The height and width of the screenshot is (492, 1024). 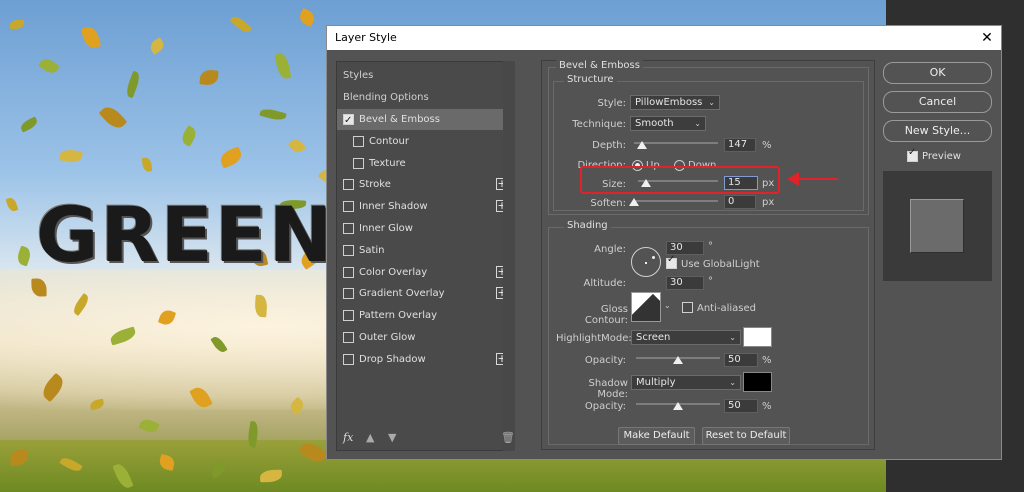 I want to click on depth-slider-thumb, so click(x=642, y=145).